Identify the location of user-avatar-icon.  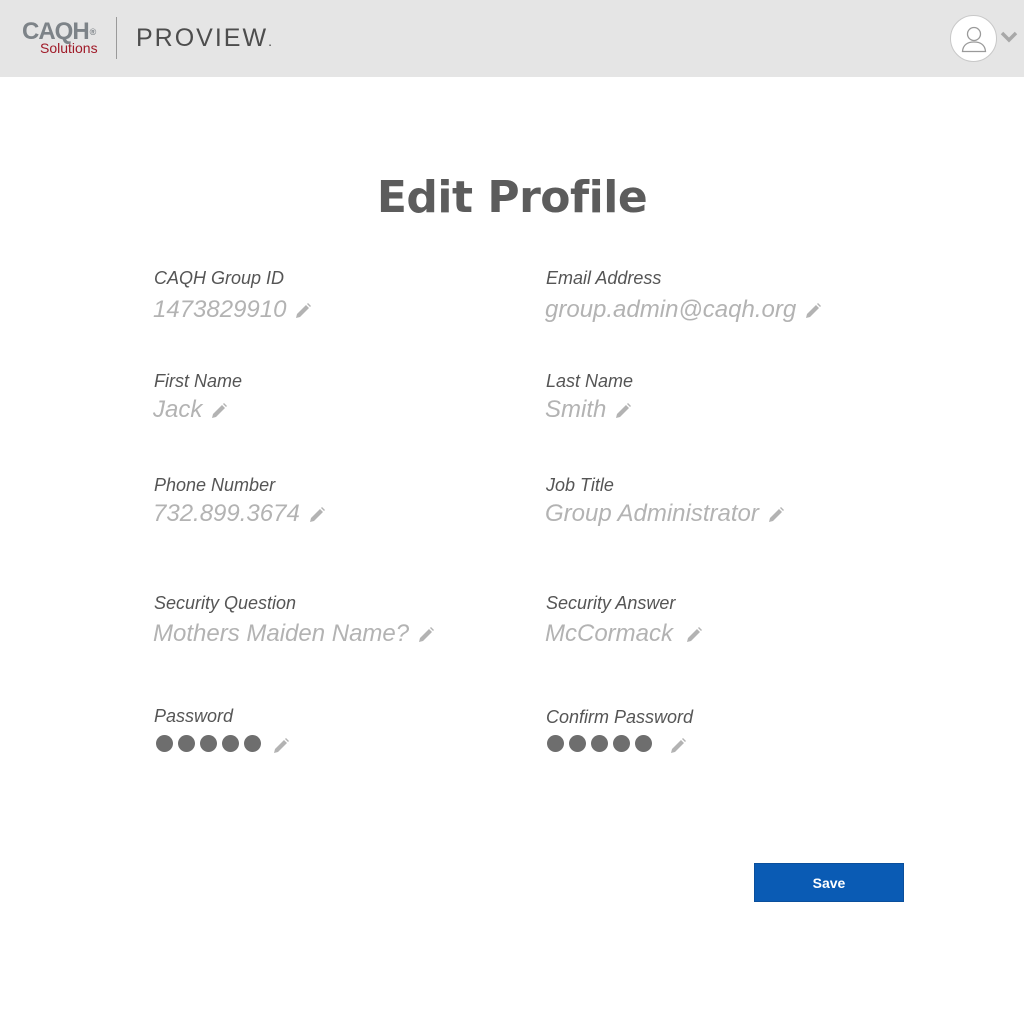
(974, 39).